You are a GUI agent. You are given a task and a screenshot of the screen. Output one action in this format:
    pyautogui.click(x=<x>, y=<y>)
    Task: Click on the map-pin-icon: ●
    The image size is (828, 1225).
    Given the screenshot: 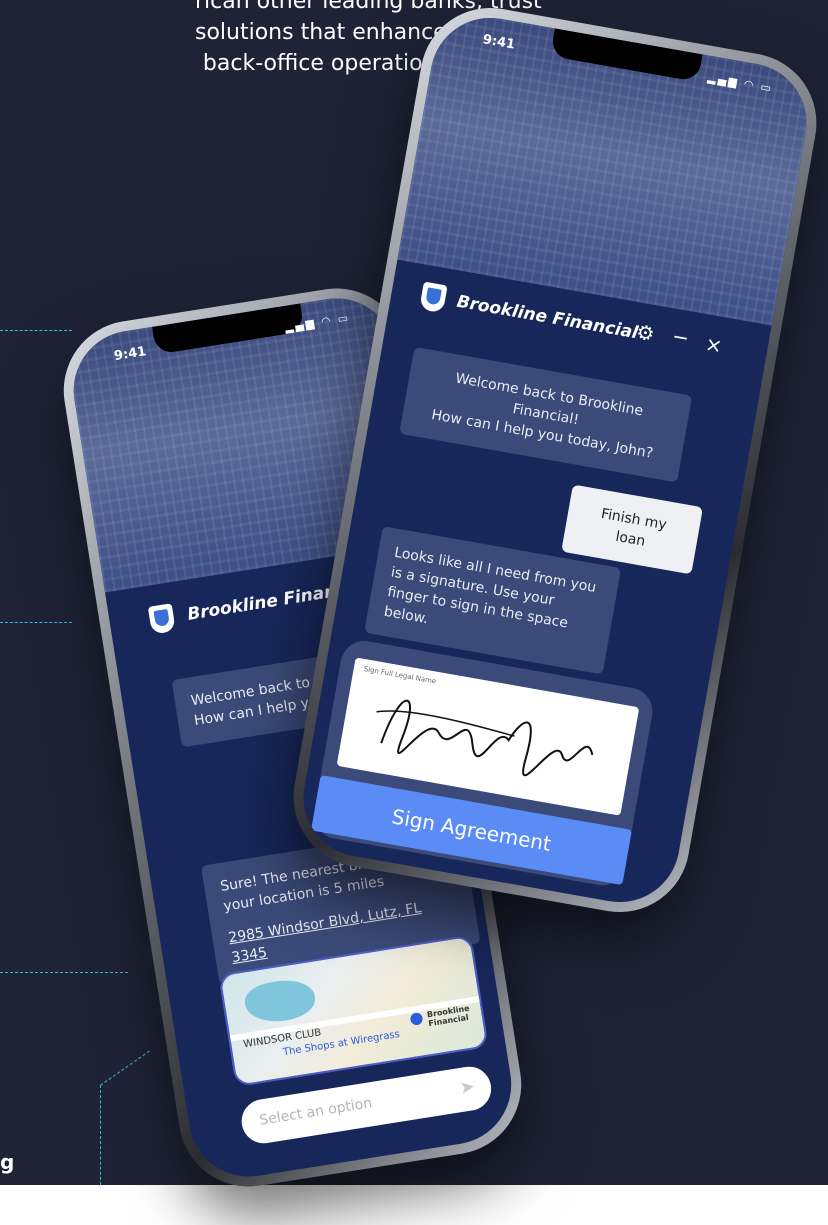 What is the action you would take?
    pyautogui.click(x=416, y=1018)
    